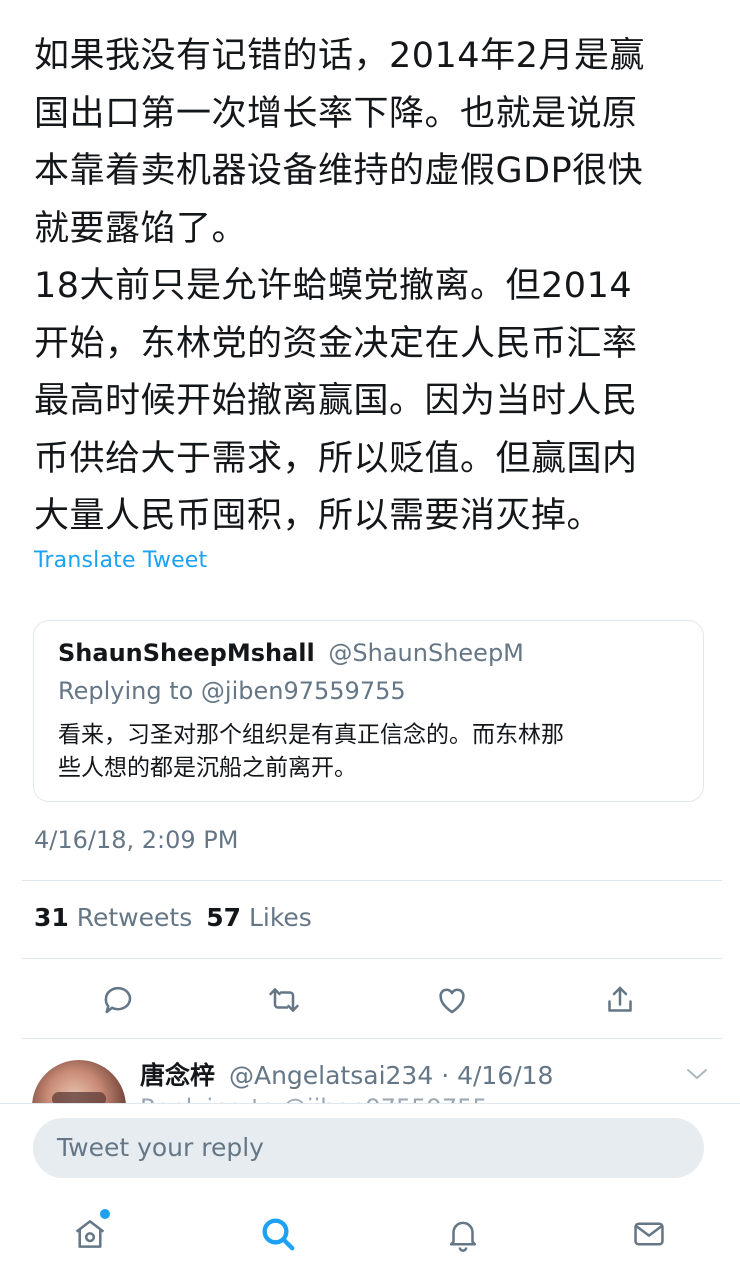 Image resolution: width=740 pixels, height=1281 pixels. I want to click on notifications-icon, so click(463, 1234).